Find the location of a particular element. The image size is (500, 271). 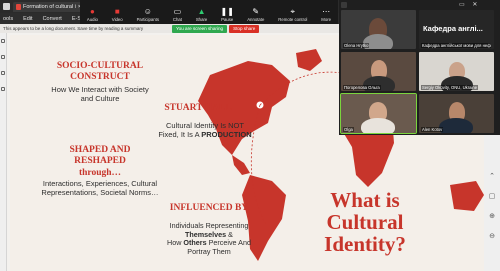

gallery-view-icon is located at coordinates (344, 5).